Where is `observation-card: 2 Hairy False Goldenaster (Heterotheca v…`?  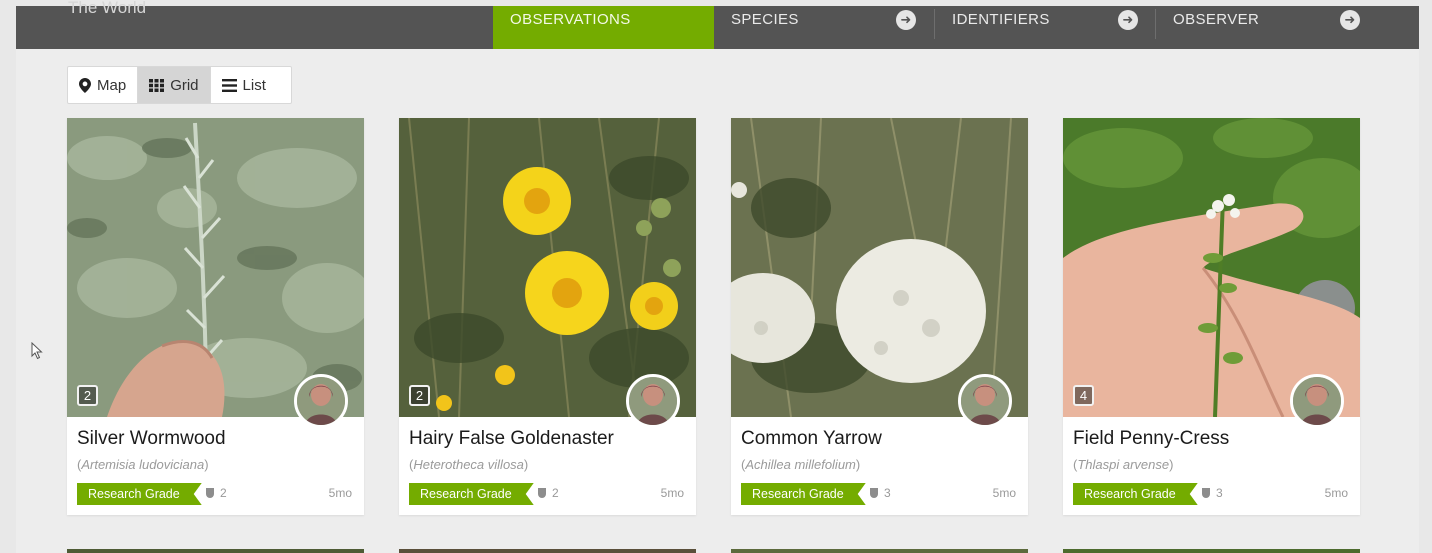
observation-card: 2 Hairy False Goldenaster (Heterotheca v… is located at coordinates (547, 316).